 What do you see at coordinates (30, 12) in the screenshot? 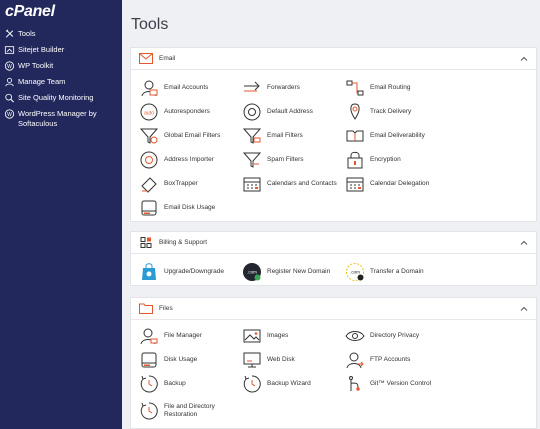
I see `cpanel-logo: cPanel` at bounding box center [30, 12].